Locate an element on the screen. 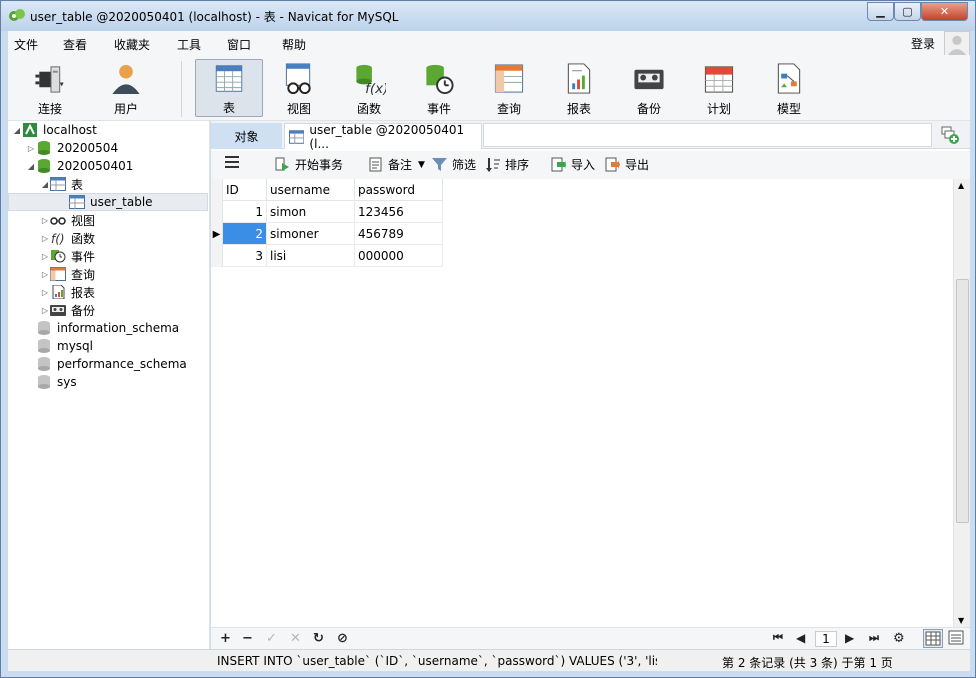  menu-help: 帮助 is located at coordinates (294, 44).